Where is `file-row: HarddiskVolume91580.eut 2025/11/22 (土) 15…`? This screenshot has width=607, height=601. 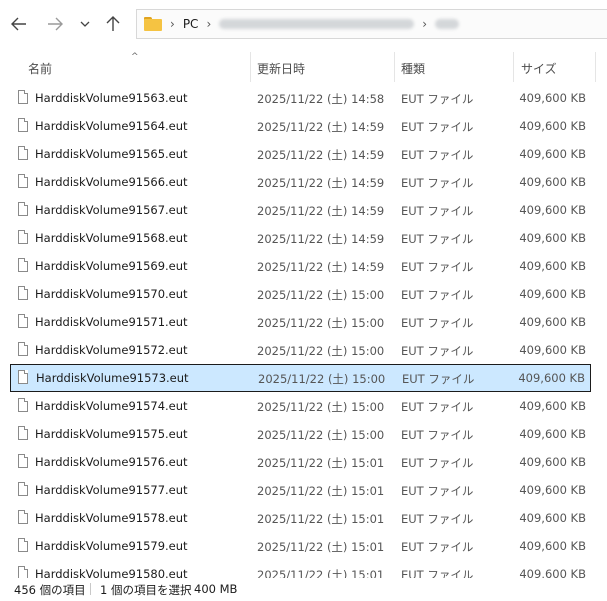
file-row: HarddiskVolume91580.eut 2025/11/22 (土) 15… is located at coordinates (300, 569).